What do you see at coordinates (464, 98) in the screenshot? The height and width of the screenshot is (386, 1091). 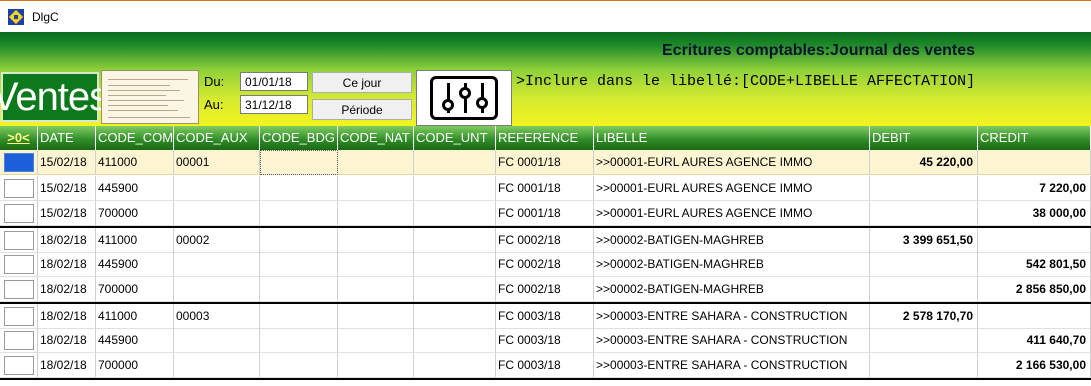 I see `filter-settings-button` at bounding box center [464, 98].